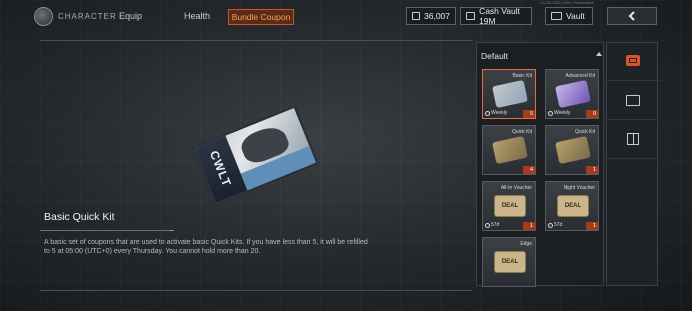  What do you see at coordinates (575, 16) in the screenshot?
I see `vault-label: Vault` at bounding box center [575, 16].